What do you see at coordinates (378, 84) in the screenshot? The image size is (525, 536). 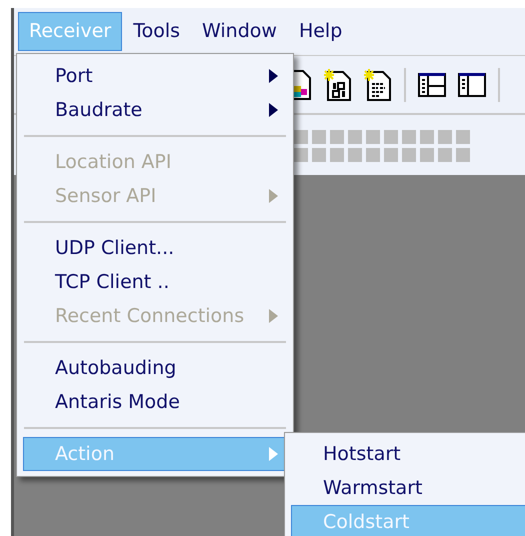 I see `text-file-icon` at bounding box center [378, 84].